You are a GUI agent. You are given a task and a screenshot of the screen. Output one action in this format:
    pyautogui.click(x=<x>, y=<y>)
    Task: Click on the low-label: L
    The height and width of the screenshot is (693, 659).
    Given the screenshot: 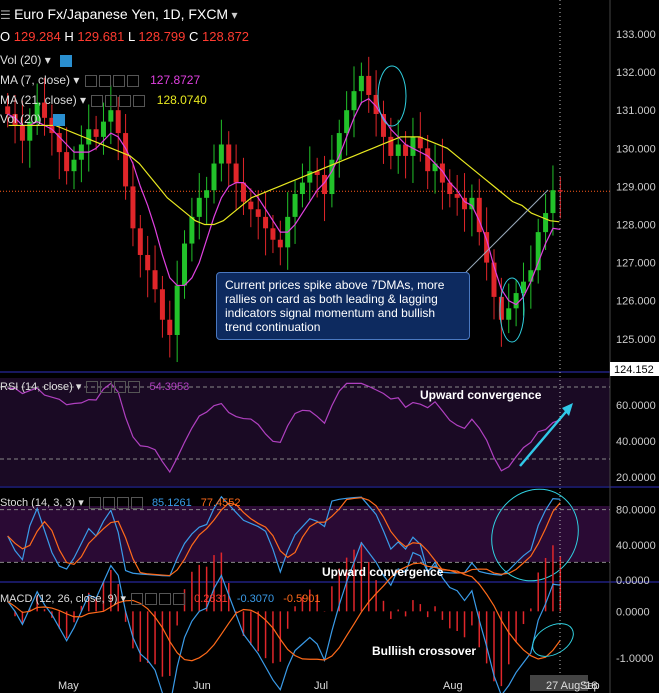 What is the action you would take?
    pyautogui.click(x=131, y=36)
    